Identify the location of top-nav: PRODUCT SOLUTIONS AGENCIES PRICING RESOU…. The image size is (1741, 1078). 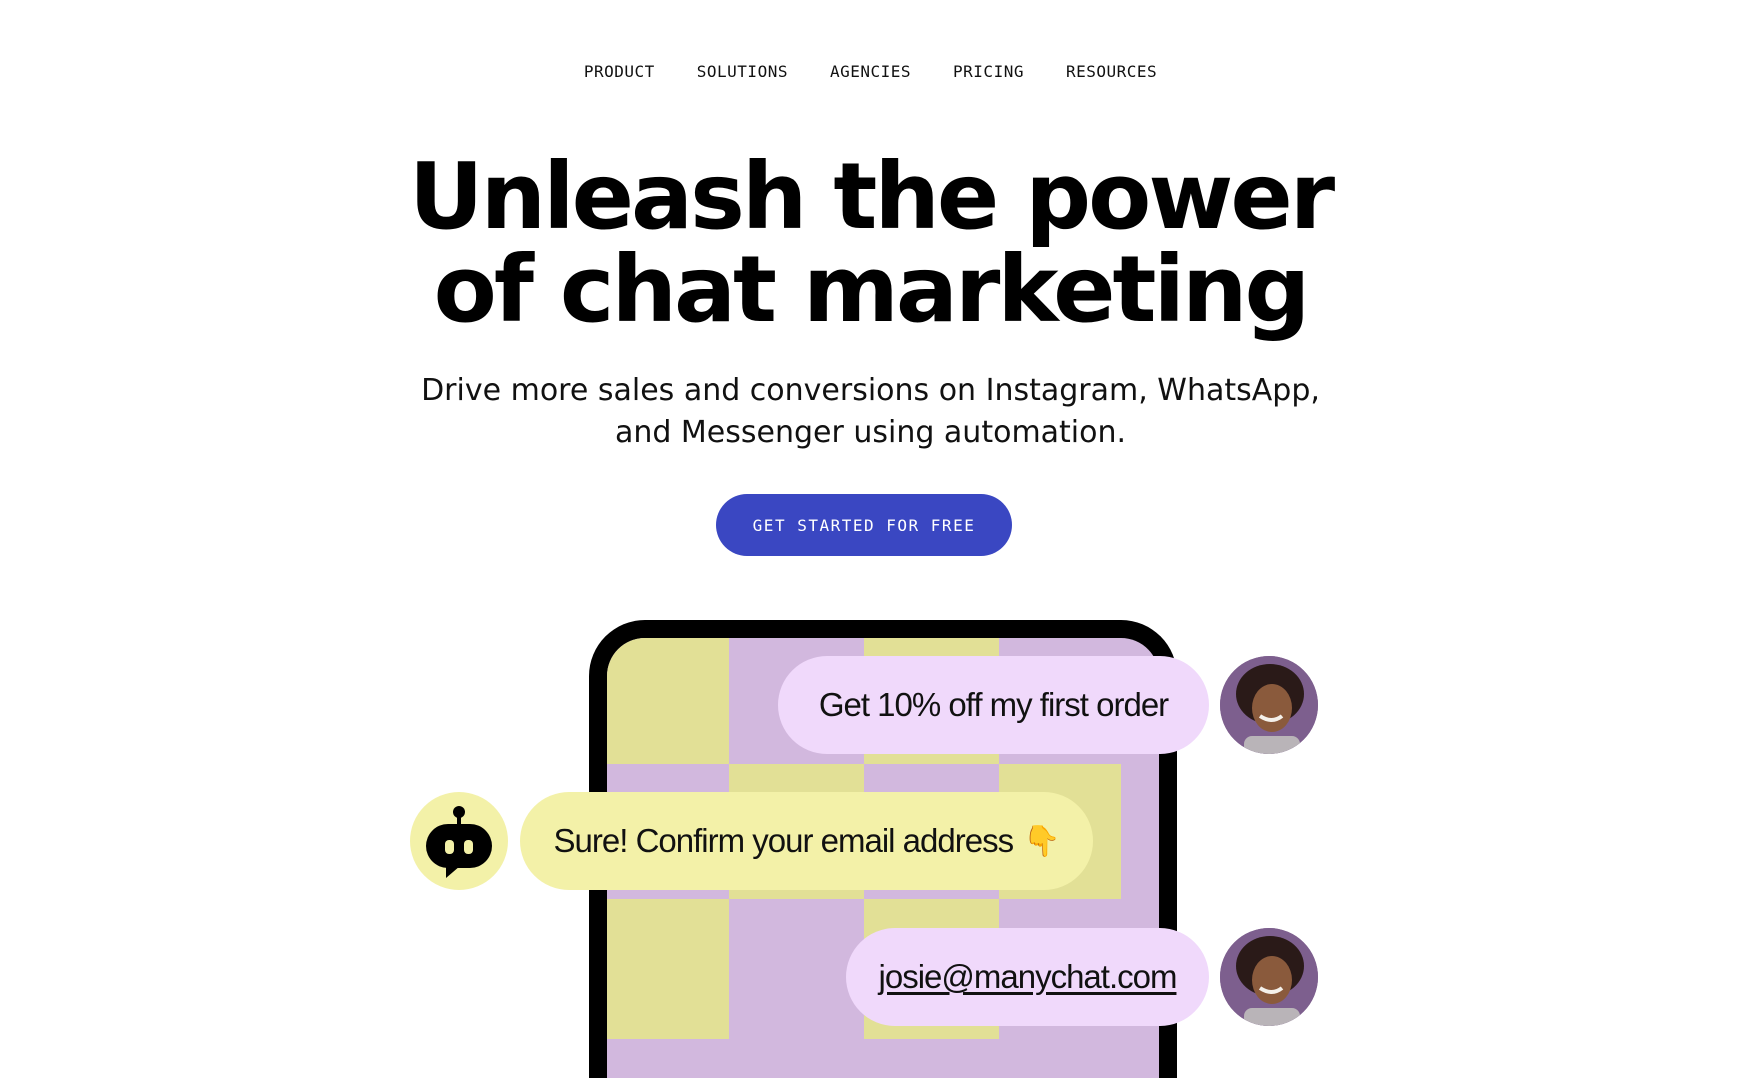
(870, 71).